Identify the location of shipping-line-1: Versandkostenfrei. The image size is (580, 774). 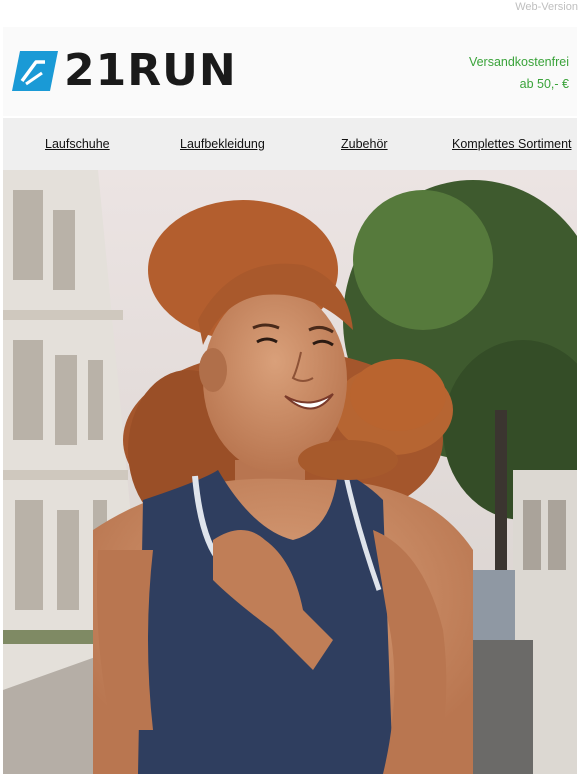
(518, 62).